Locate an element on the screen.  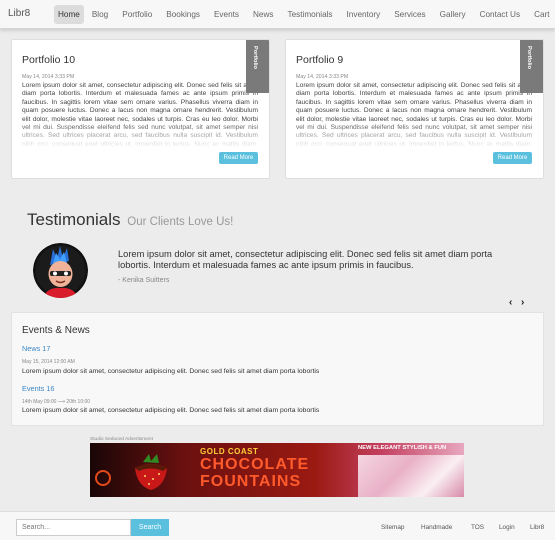
footer: Search Sitemap Handmade TOS Login Libr8 is located at coordinates (277, 525).